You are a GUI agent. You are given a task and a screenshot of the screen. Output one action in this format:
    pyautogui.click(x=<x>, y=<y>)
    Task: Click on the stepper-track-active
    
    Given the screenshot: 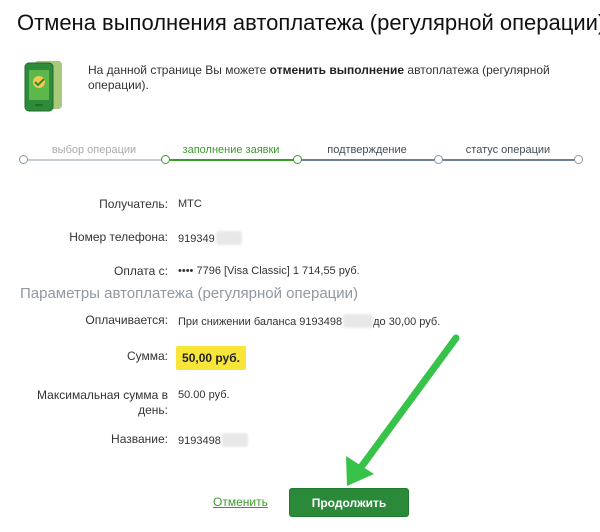 What is the action you would take?
    pyautogui.click(x=231, y=160)
    